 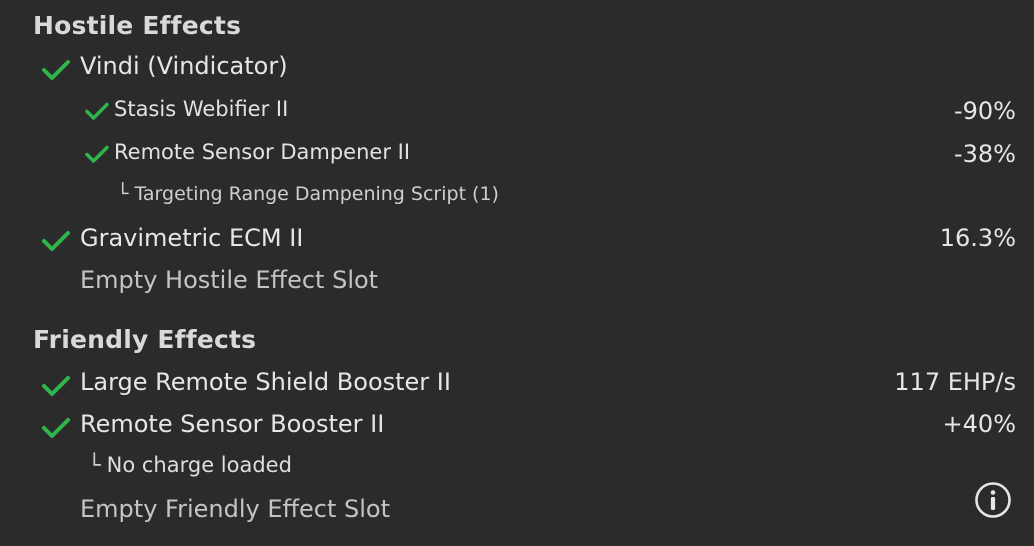 What do you see at coordinates (235, 509) in the screenshot?
I see `empty-friendly-slot: Empty Friendly Effect Slot` at bounding box center [235, 509].